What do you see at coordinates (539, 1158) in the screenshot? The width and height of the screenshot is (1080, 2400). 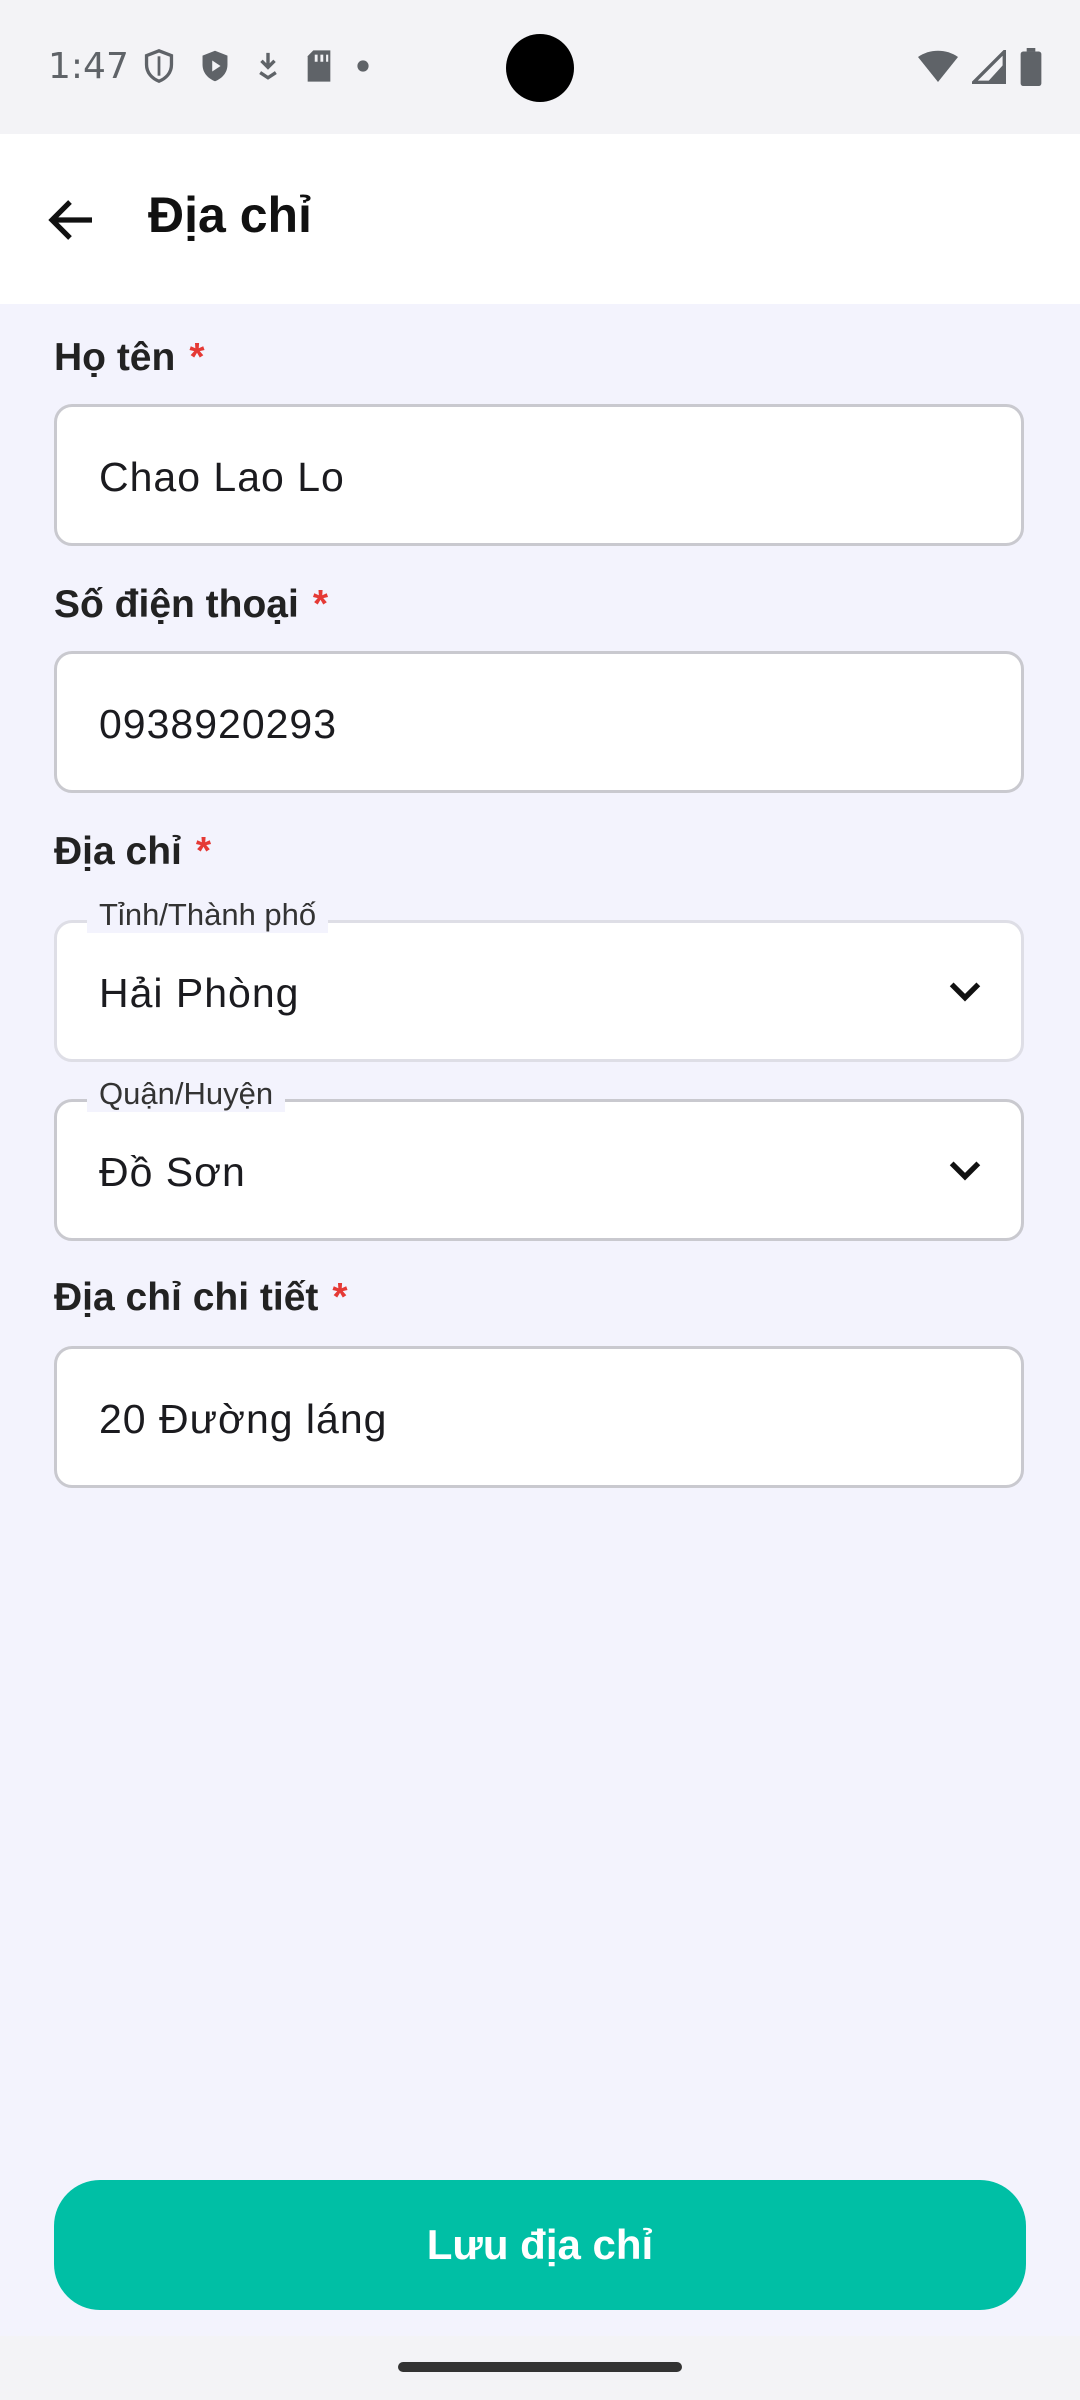 I see `district-select: Quận/Huyện Đồ Sơn` at bounding box center [539, 1158].